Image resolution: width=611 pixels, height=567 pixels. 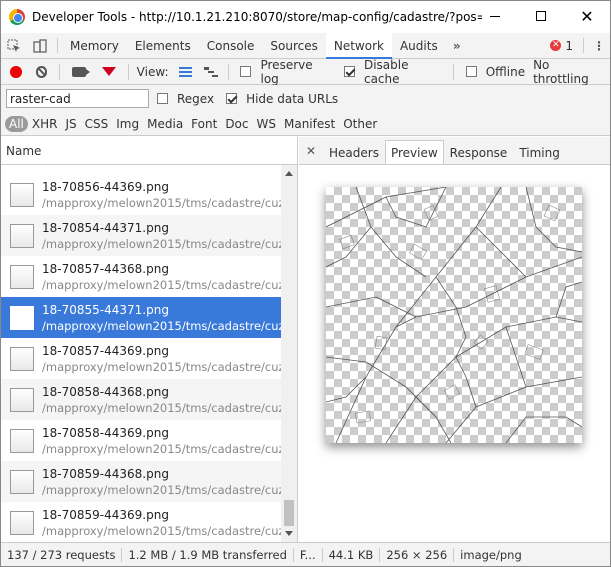 I want to click on type-filter-manifest: Manifest, so click(x=309, y=124).